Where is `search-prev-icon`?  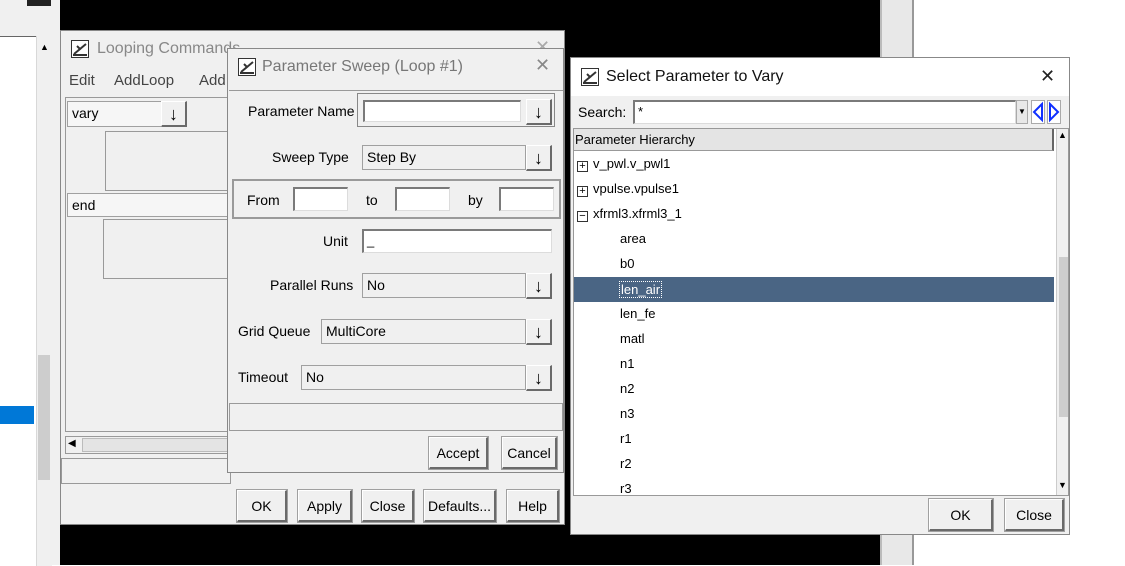 search-prev-icon is located at coordinates (1038, 112).